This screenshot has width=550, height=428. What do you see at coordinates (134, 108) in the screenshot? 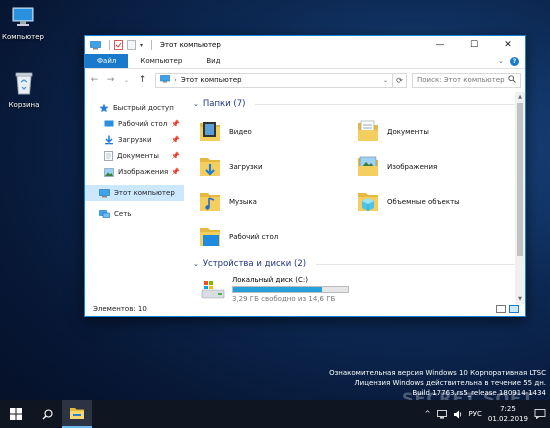
I see `nav-item-quick-access: Быстрый доступ` at bounding box center [134, 108].